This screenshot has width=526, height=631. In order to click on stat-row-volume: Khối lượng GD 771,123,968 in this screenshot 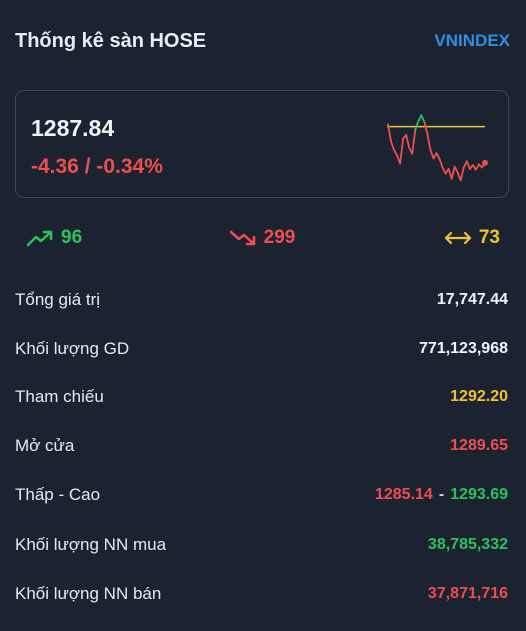, I will do `click(261, 349)`.